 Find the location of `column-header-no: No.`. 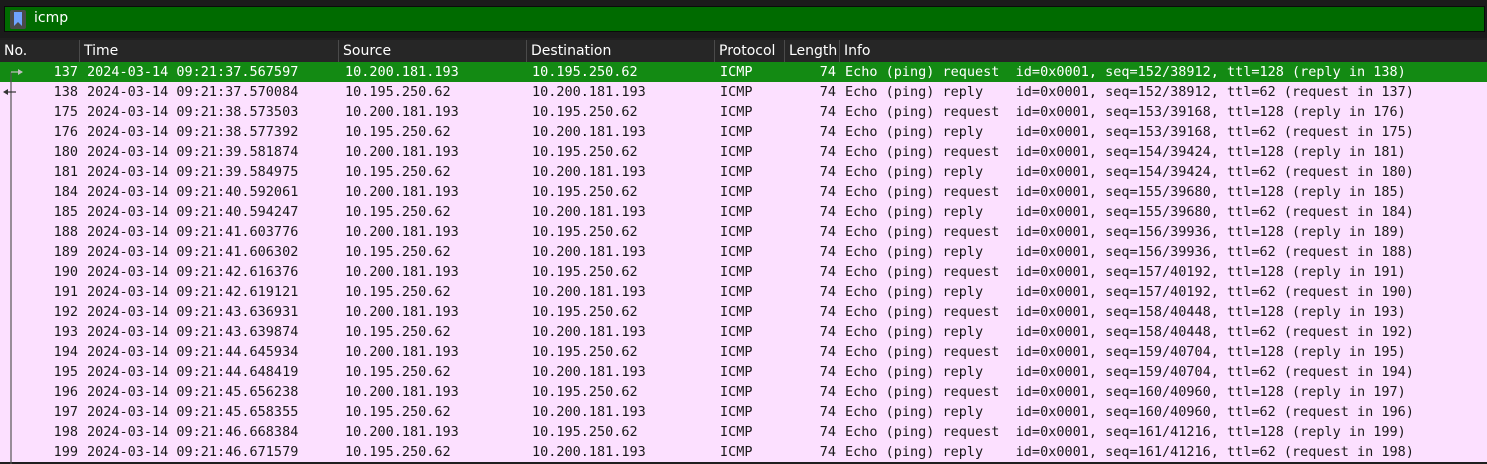

column-header-no: No. is located at coordinates (40, 51).